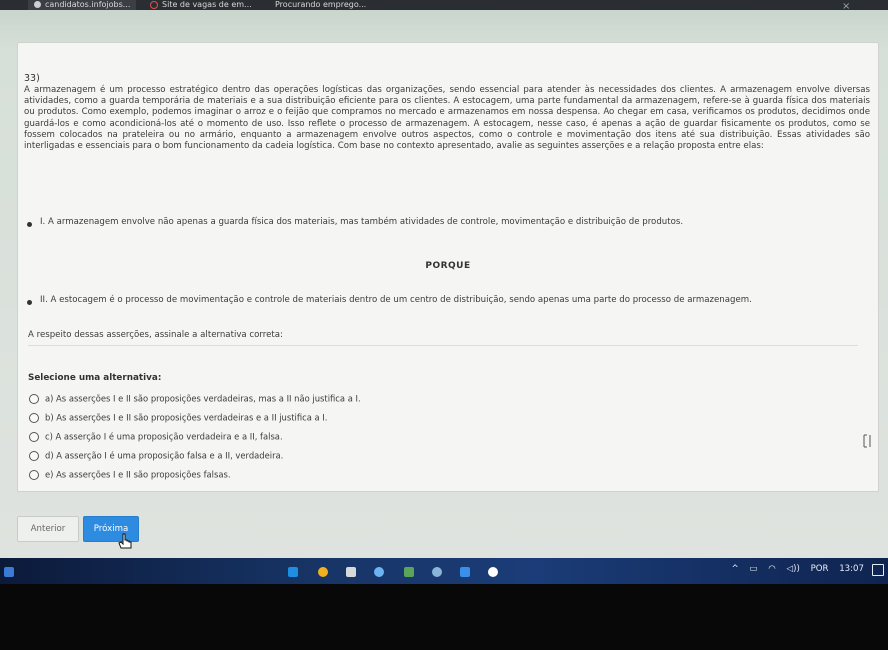  What do you see at coordinates (95, 378) in the screenshot?
I see `select-alternative-label: Selecione uma alternativa:` at bounding box center [95, 378].